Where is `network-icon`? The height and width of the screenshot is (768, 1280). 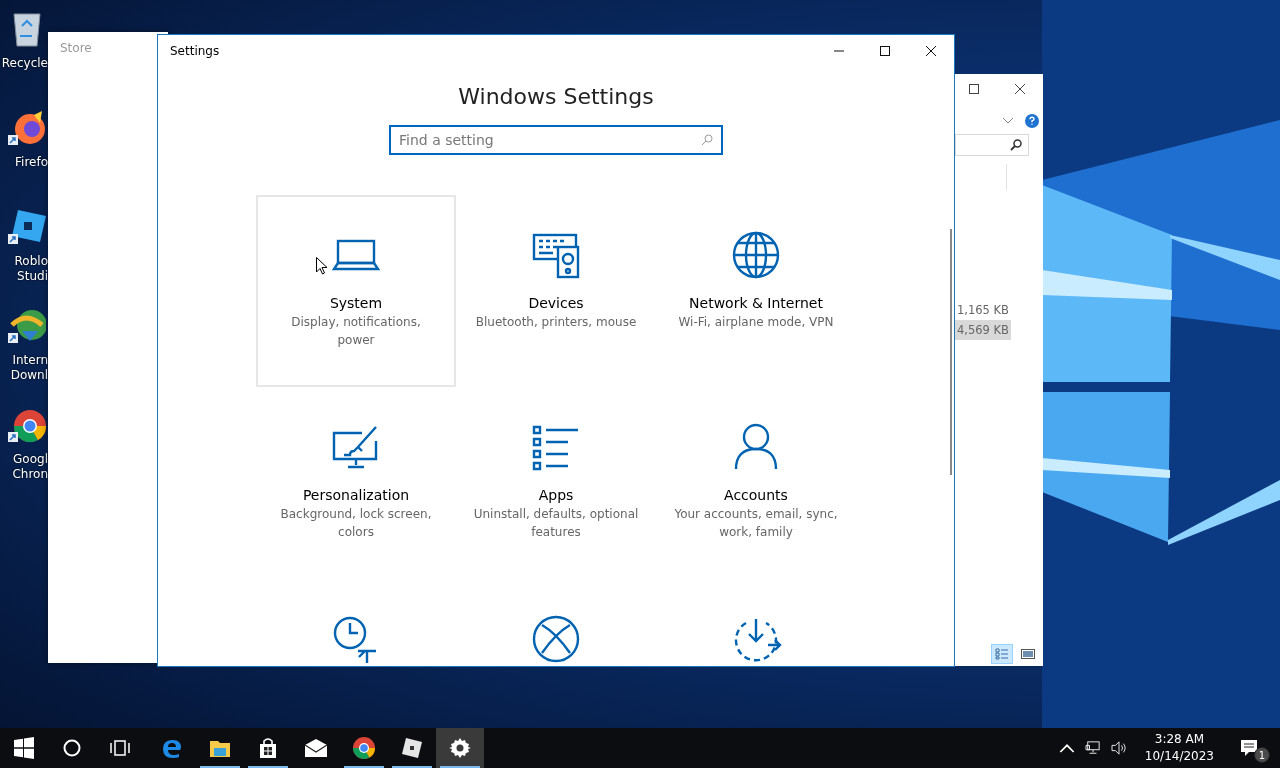 network-icon is located at coordinates (1092, 748).